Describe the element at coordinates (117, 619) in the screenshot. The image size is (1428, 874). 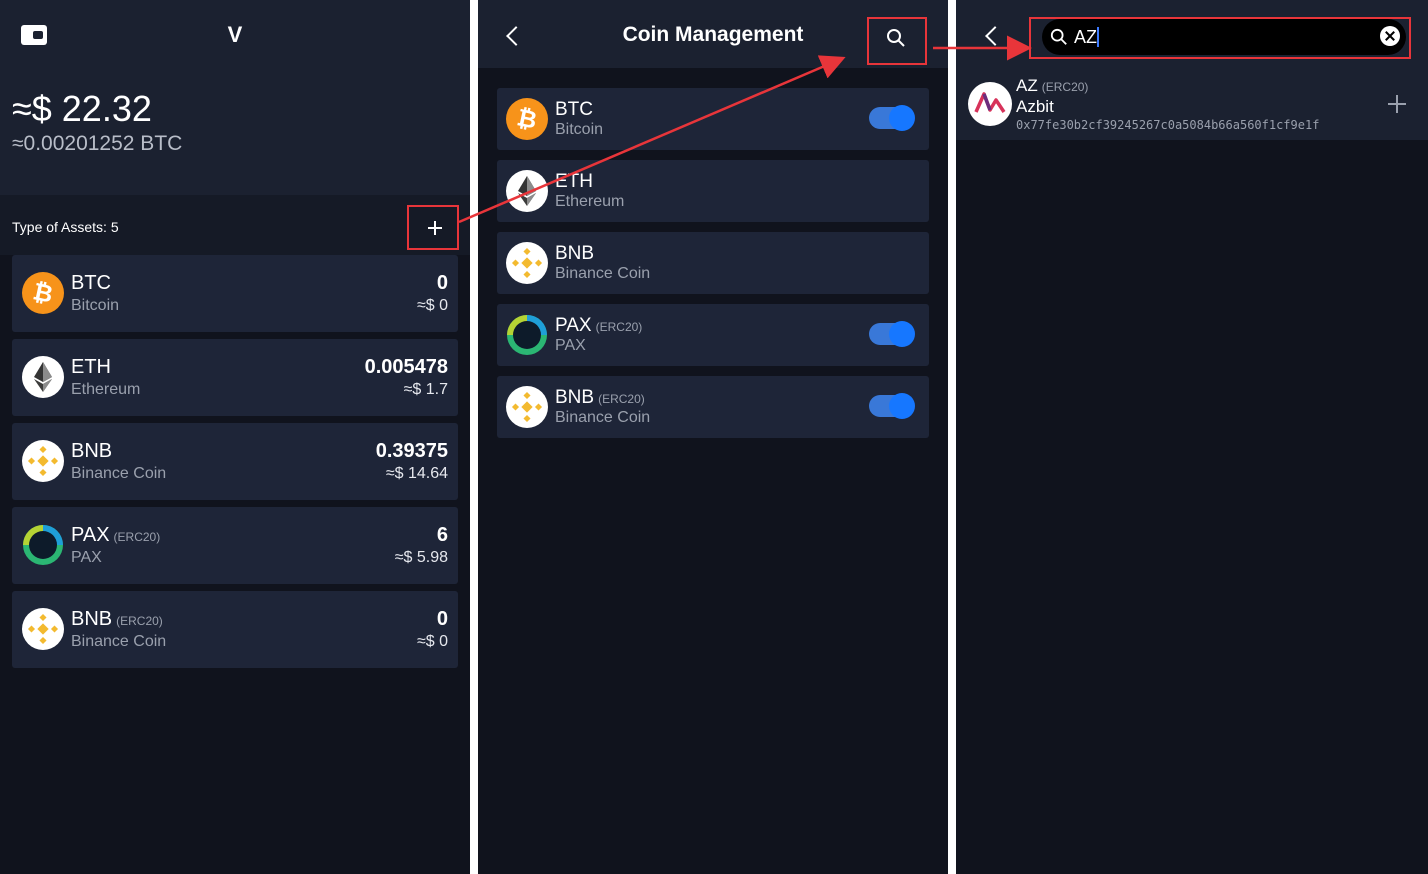
I see `asset-symbol: BNB (ERC20)` at that location.